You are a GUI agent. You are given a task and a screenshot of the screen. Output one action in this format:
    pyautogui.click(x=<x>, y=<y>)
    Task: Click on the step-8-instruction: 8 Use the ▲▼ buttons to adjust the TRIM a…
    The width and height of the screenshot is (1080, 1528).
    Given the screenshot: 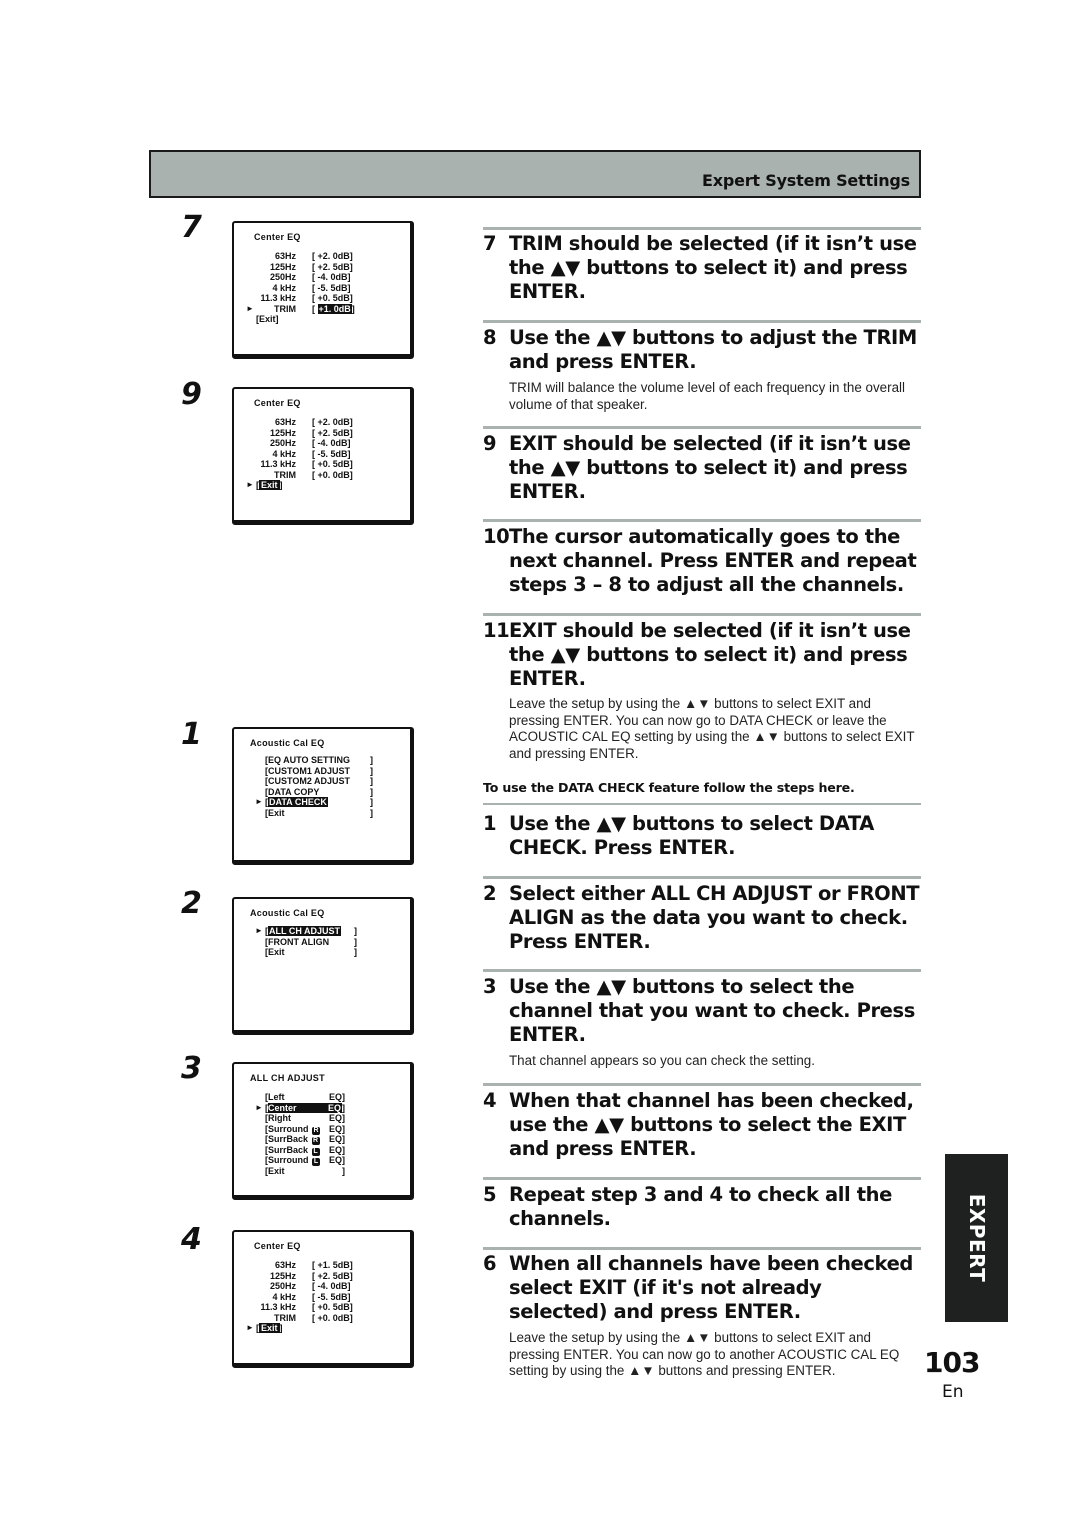 What is the action you would take?
    pyautogui.click(x=700, y=349)
    